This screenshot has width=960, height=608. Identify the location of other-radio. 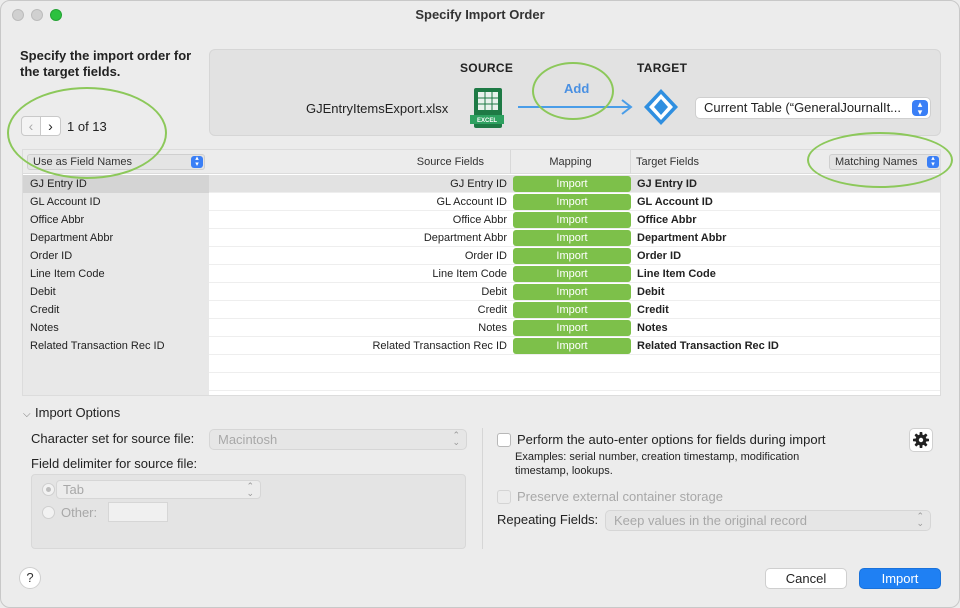
(48, 512).